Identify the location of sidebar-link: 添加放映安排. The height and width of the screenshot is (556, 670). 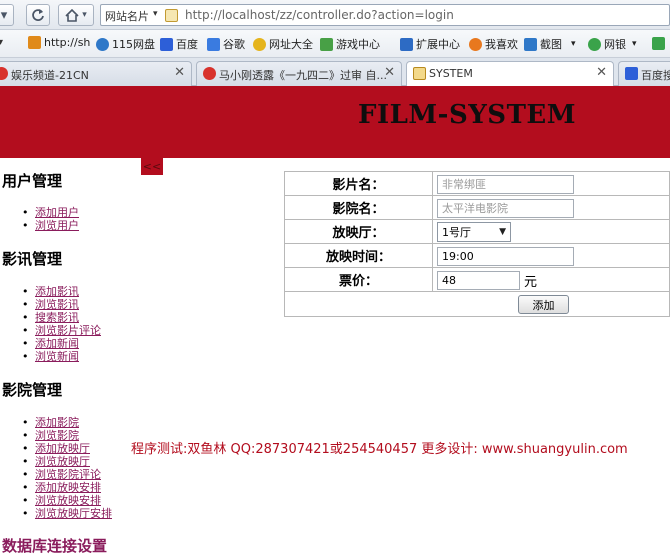
(68, 487).